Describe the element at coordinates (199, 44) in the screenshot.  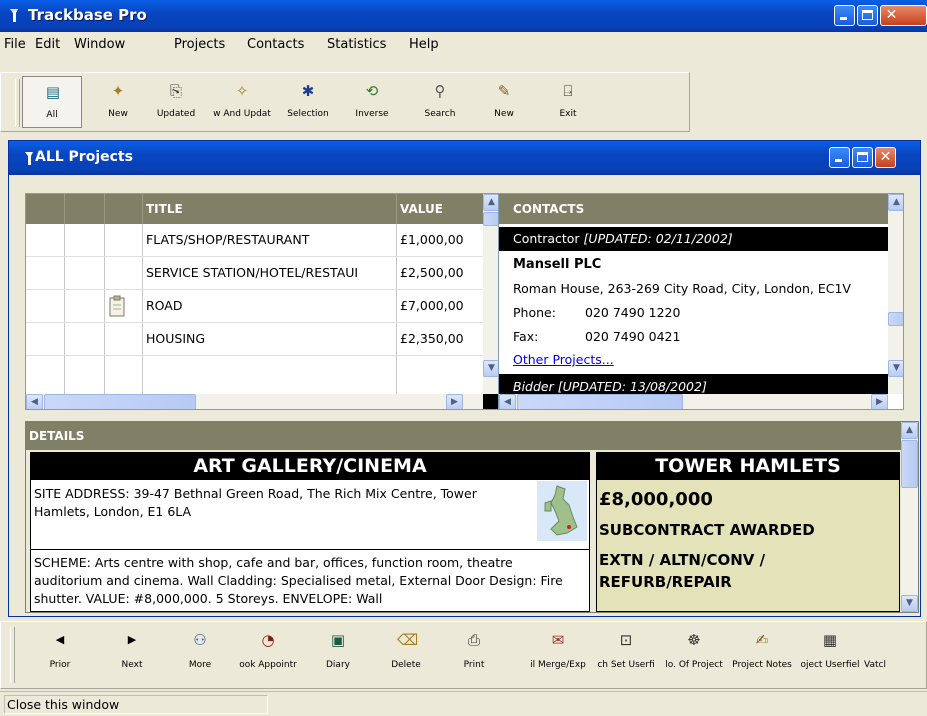
I see `menu-projects: Projects` at that location.